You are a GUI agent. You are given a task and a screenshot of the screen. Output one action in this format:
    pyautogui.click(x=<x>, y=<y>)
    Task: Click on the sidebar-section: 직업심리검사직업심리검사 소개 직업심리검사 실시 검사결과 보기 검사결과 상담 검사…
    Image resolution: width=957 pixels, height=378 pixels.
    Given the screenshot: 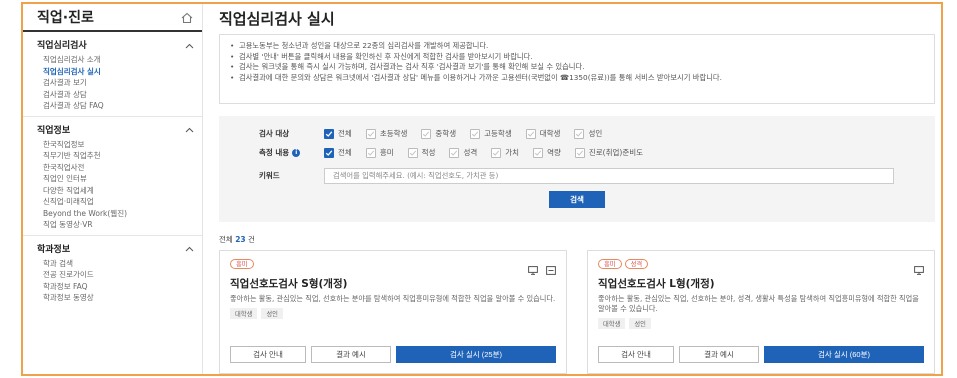 What is the action you would take?
    pyautogui.click(x=112, y=74)
    